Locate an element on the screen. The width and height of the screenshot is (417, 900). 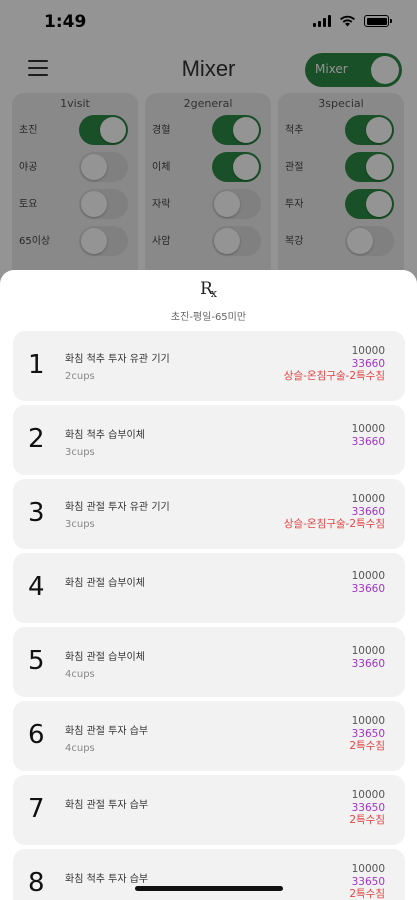
card-herbs: 화침 척추 투자 유관 기기 is located at coordinates (117, 359).